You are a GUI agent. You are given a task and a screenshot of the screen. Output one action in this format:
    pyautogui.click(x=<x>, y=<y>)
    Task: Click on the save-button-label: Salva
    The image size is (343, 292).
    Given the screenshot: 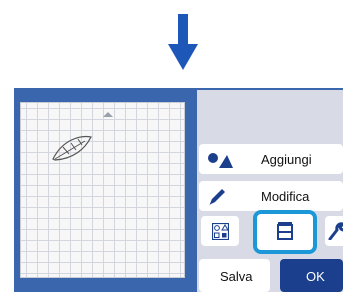 What is the action you would take?
    pyautogui.click(x=236, y=276)
    